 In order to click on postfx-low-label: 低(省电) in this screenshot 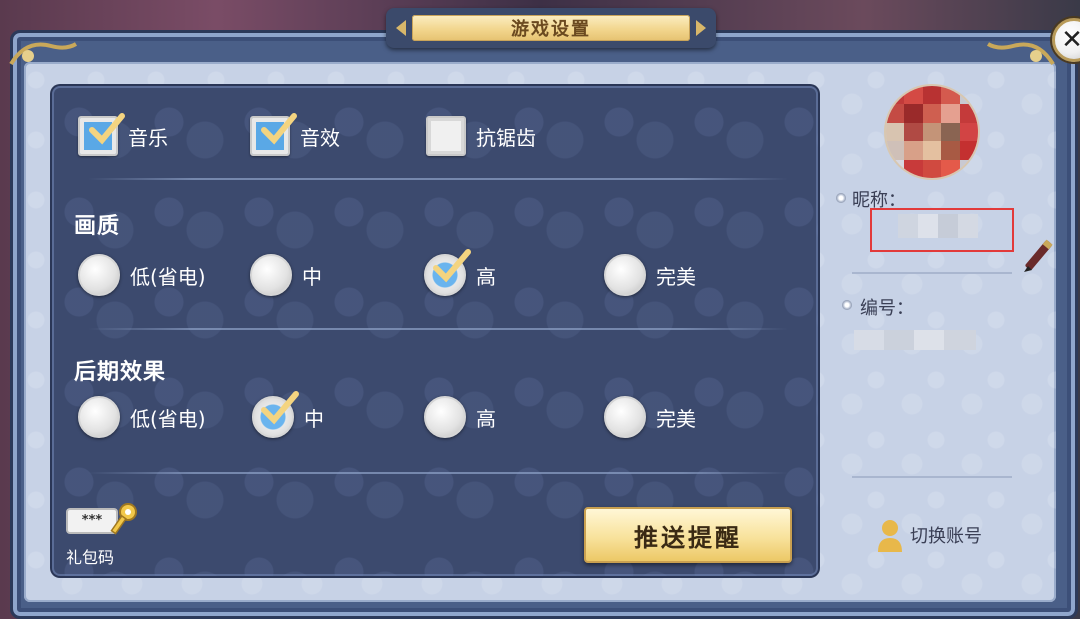, I will do `click(168, 418)`.